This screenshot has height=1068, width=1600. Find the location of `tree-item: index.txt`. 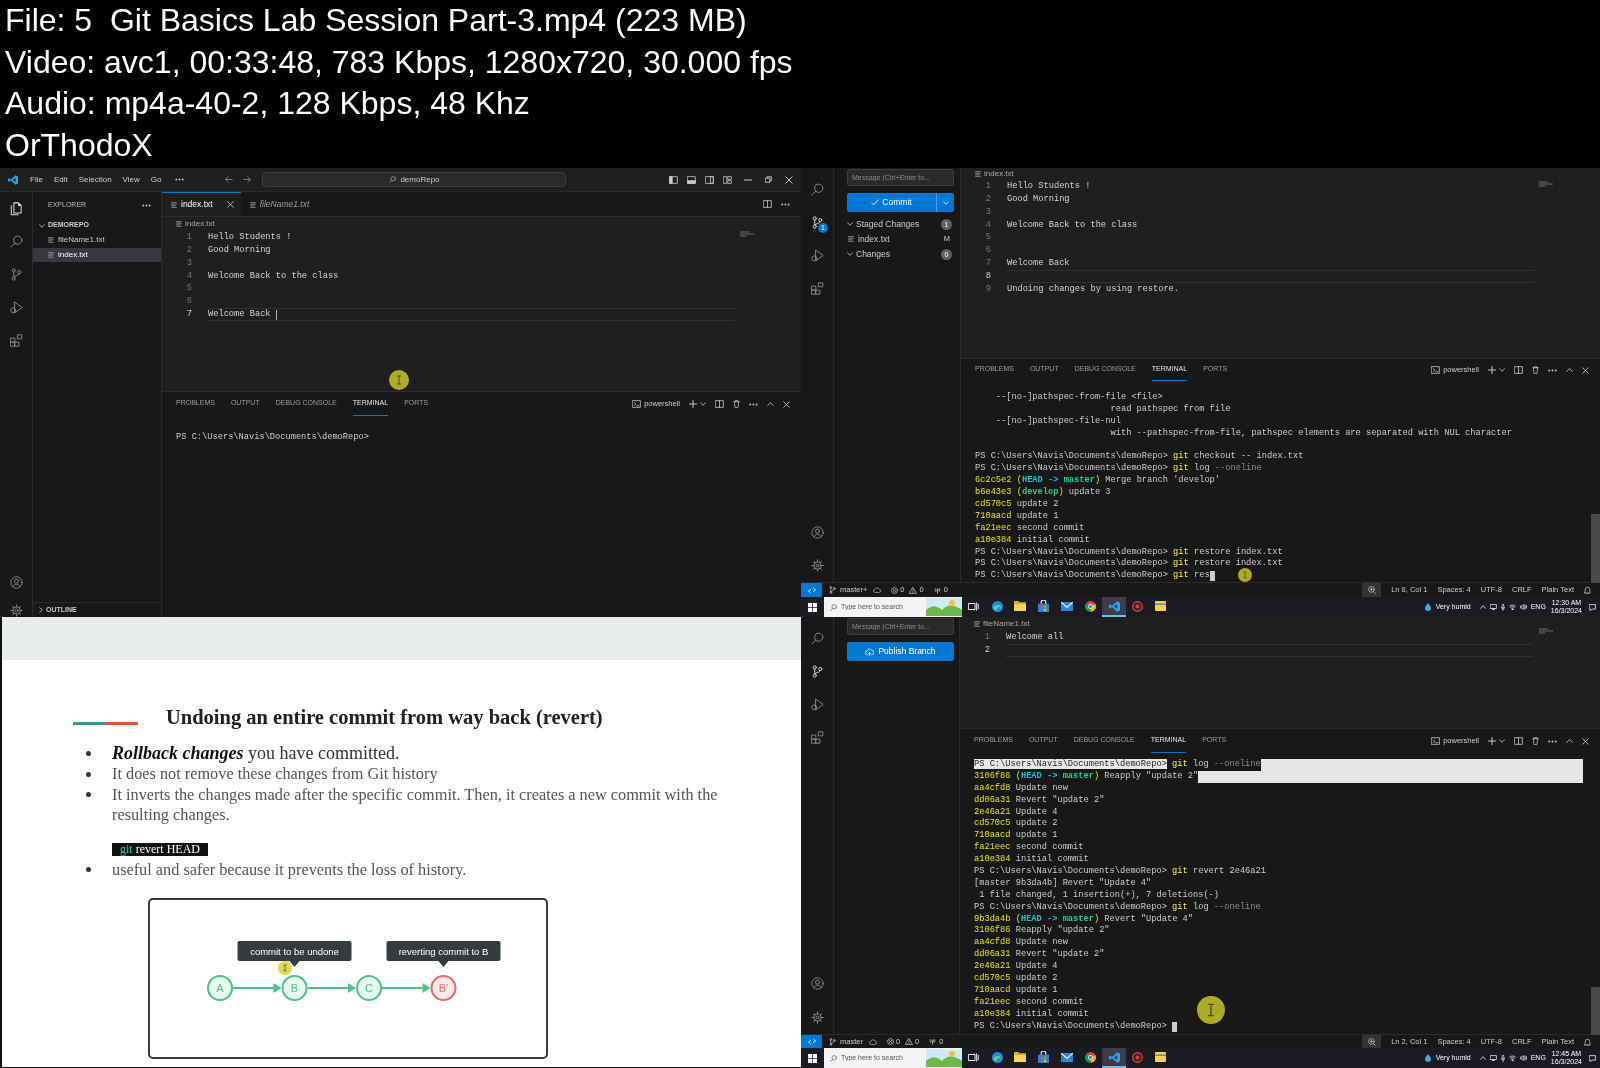

tree-item: index.txt is located at coordinates (97, 254).